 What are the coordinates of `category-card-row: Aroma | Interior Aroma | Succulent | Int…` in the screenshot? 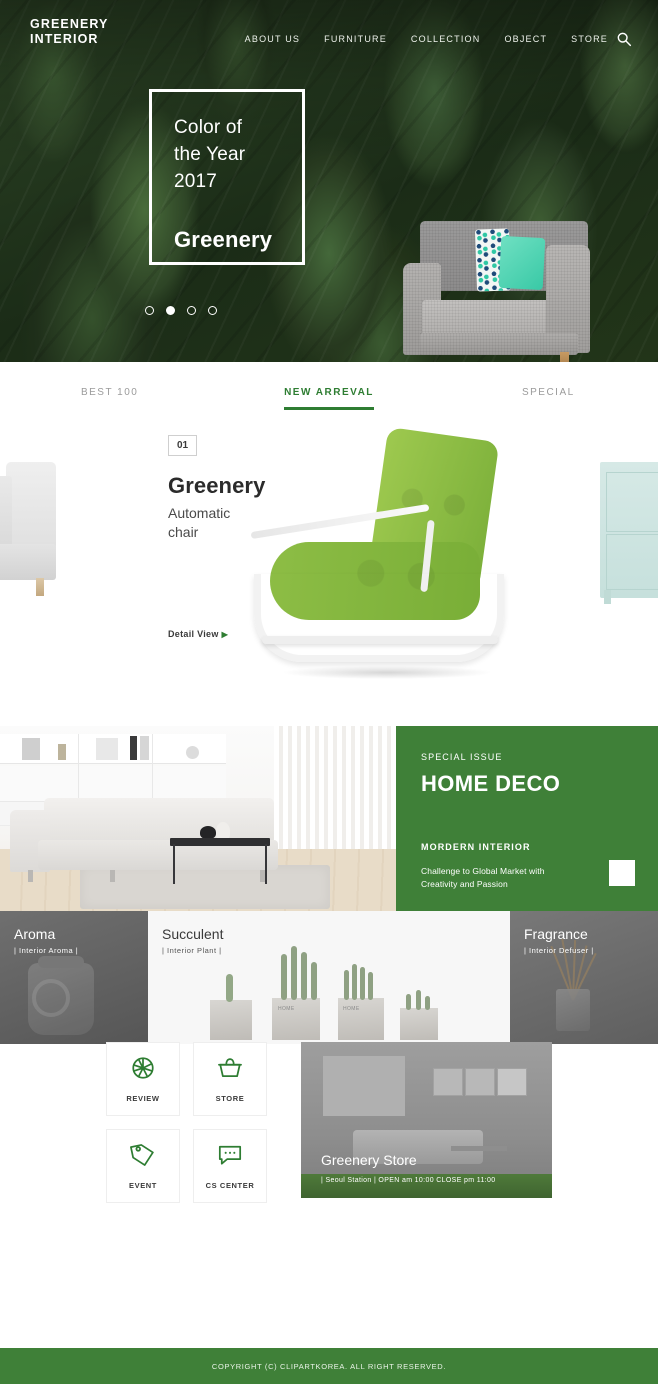 It's located at (329, 977).